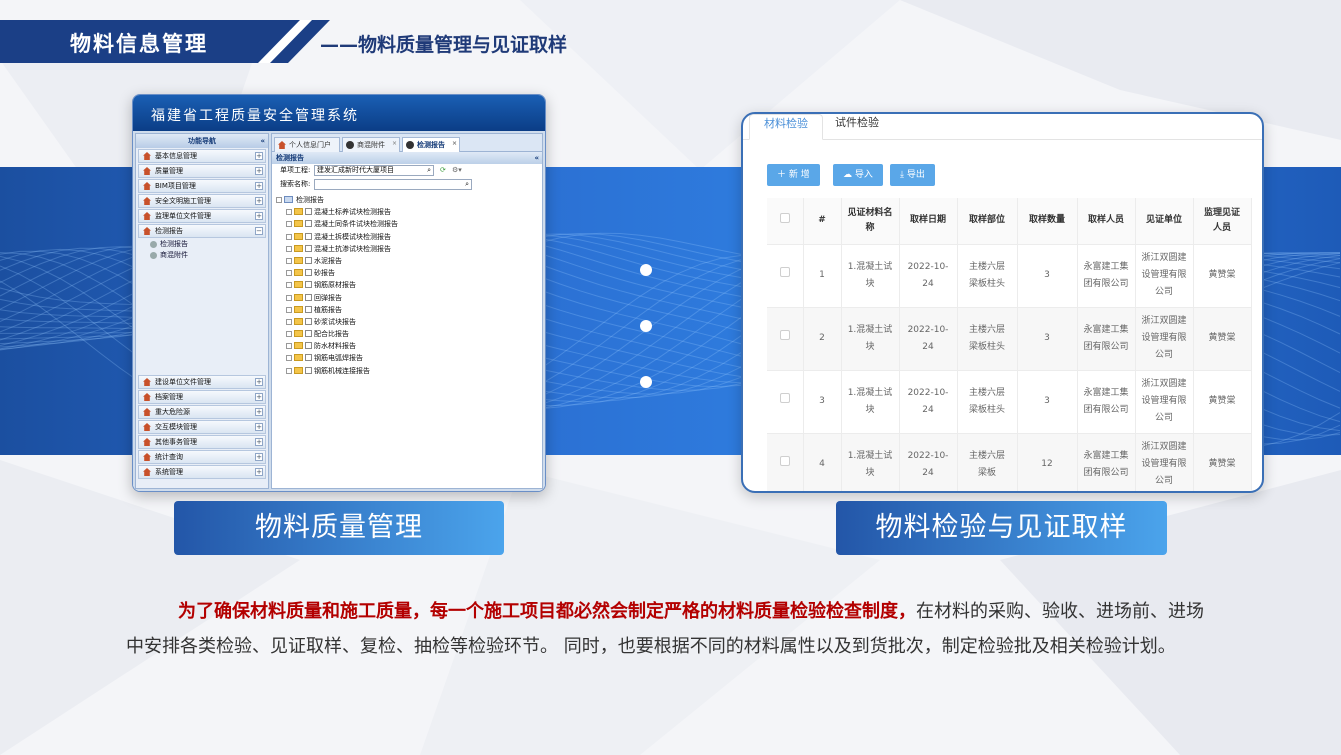 This screenshot has height=755, width=1341. What do you see at coordinates (202, 244) in the screenshot?
I see `sidebar-subitem: 检测报告` at bounding box center [202, 244].